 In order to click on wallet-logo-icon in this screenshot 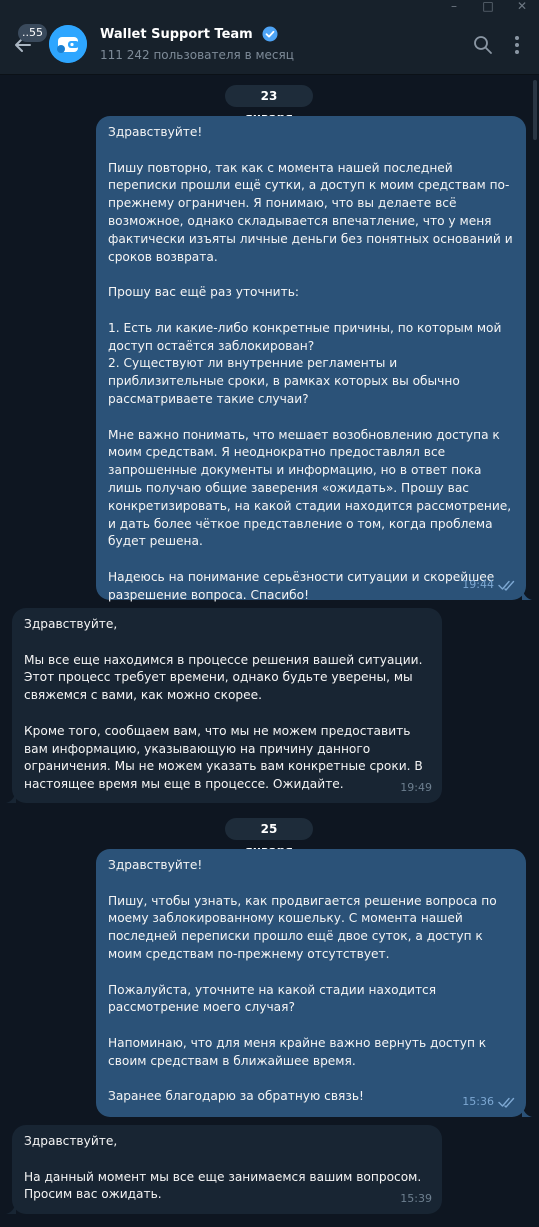, I will do `click(68, 44)`.